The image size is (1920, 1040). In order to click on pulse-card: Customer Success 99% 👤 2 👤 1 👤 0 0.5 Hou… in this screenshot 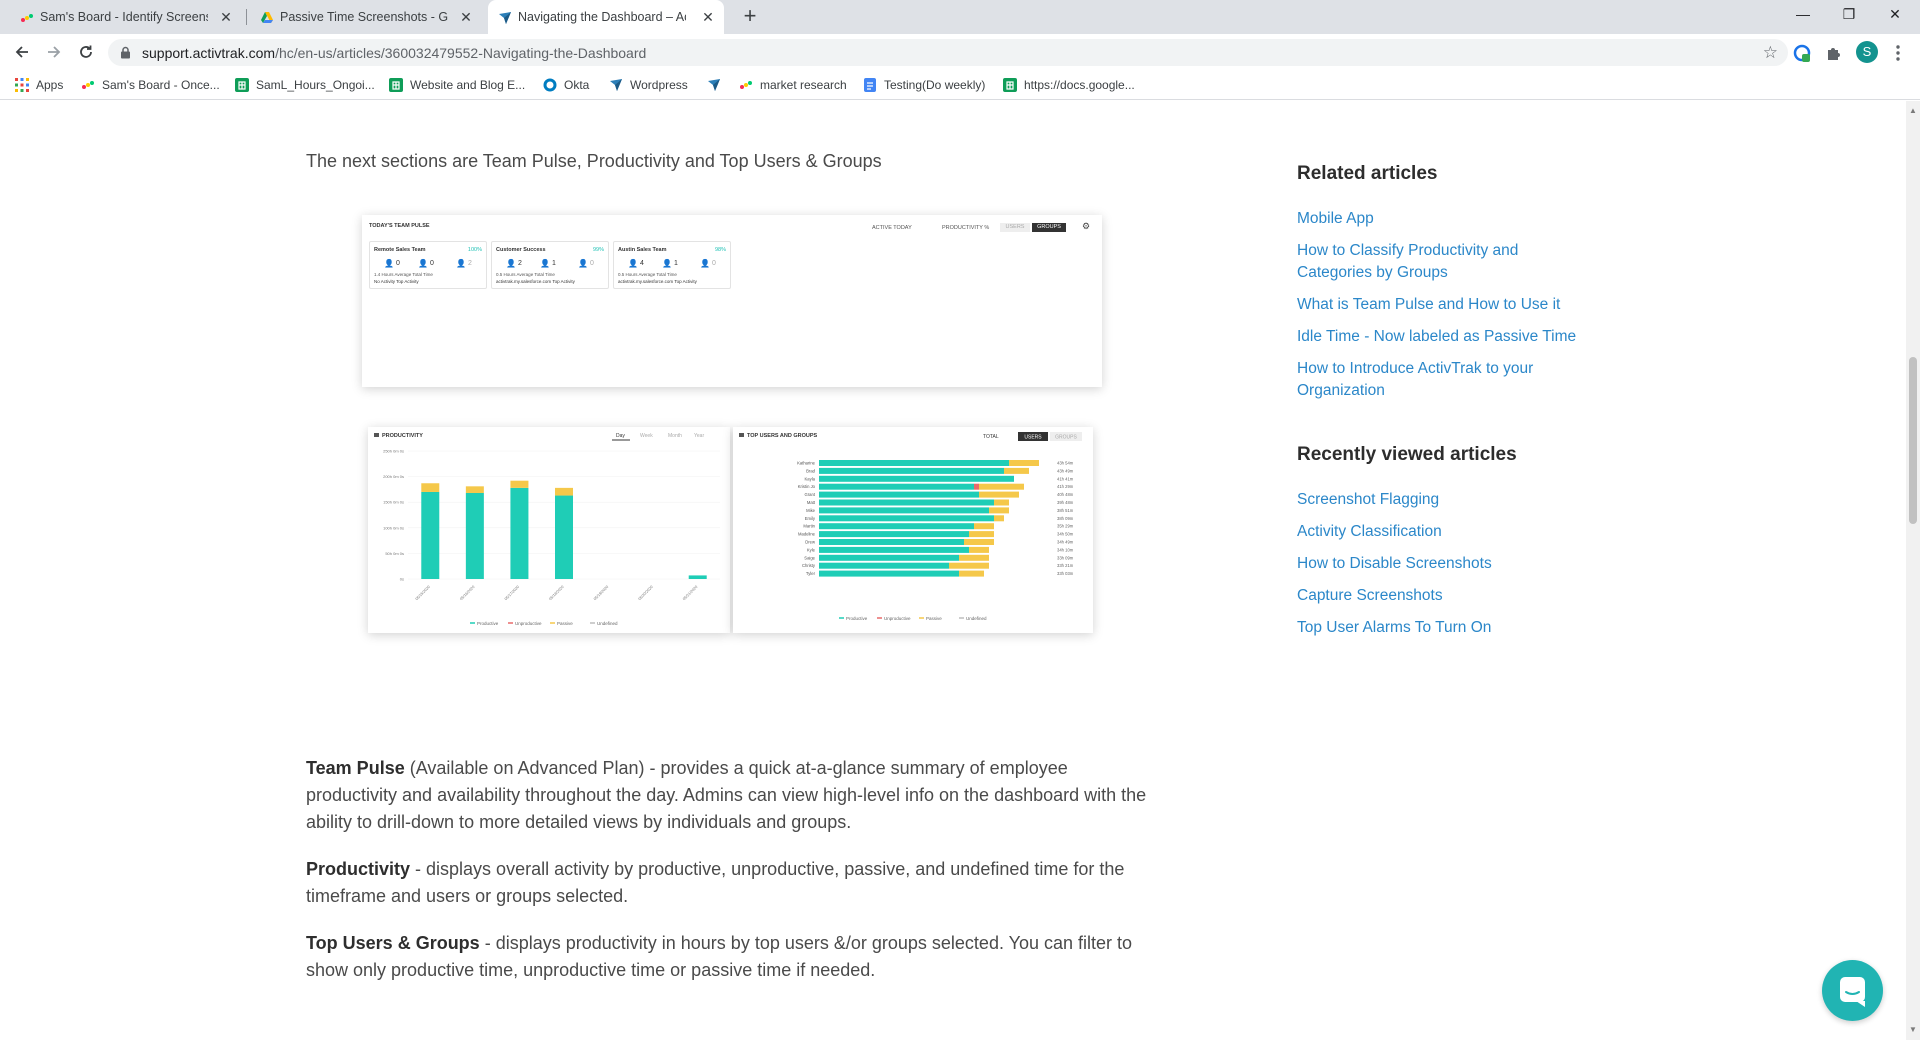, I will do `click(550, 265)`.